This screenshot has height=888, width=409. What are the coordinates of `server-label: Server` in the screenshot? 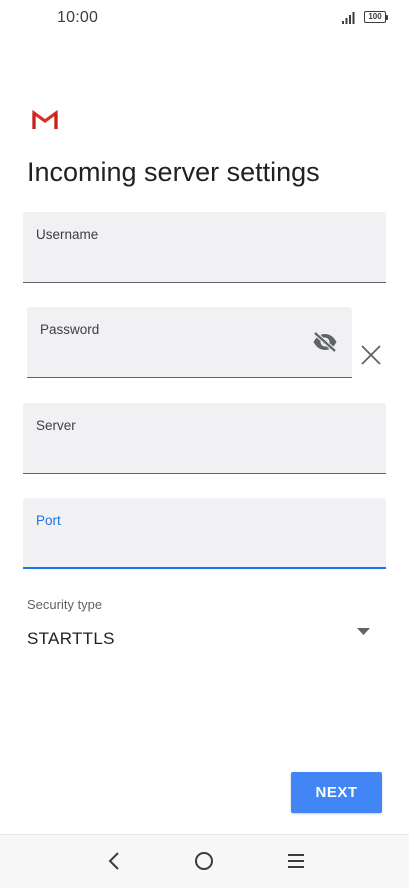 It's located at (56, 425).